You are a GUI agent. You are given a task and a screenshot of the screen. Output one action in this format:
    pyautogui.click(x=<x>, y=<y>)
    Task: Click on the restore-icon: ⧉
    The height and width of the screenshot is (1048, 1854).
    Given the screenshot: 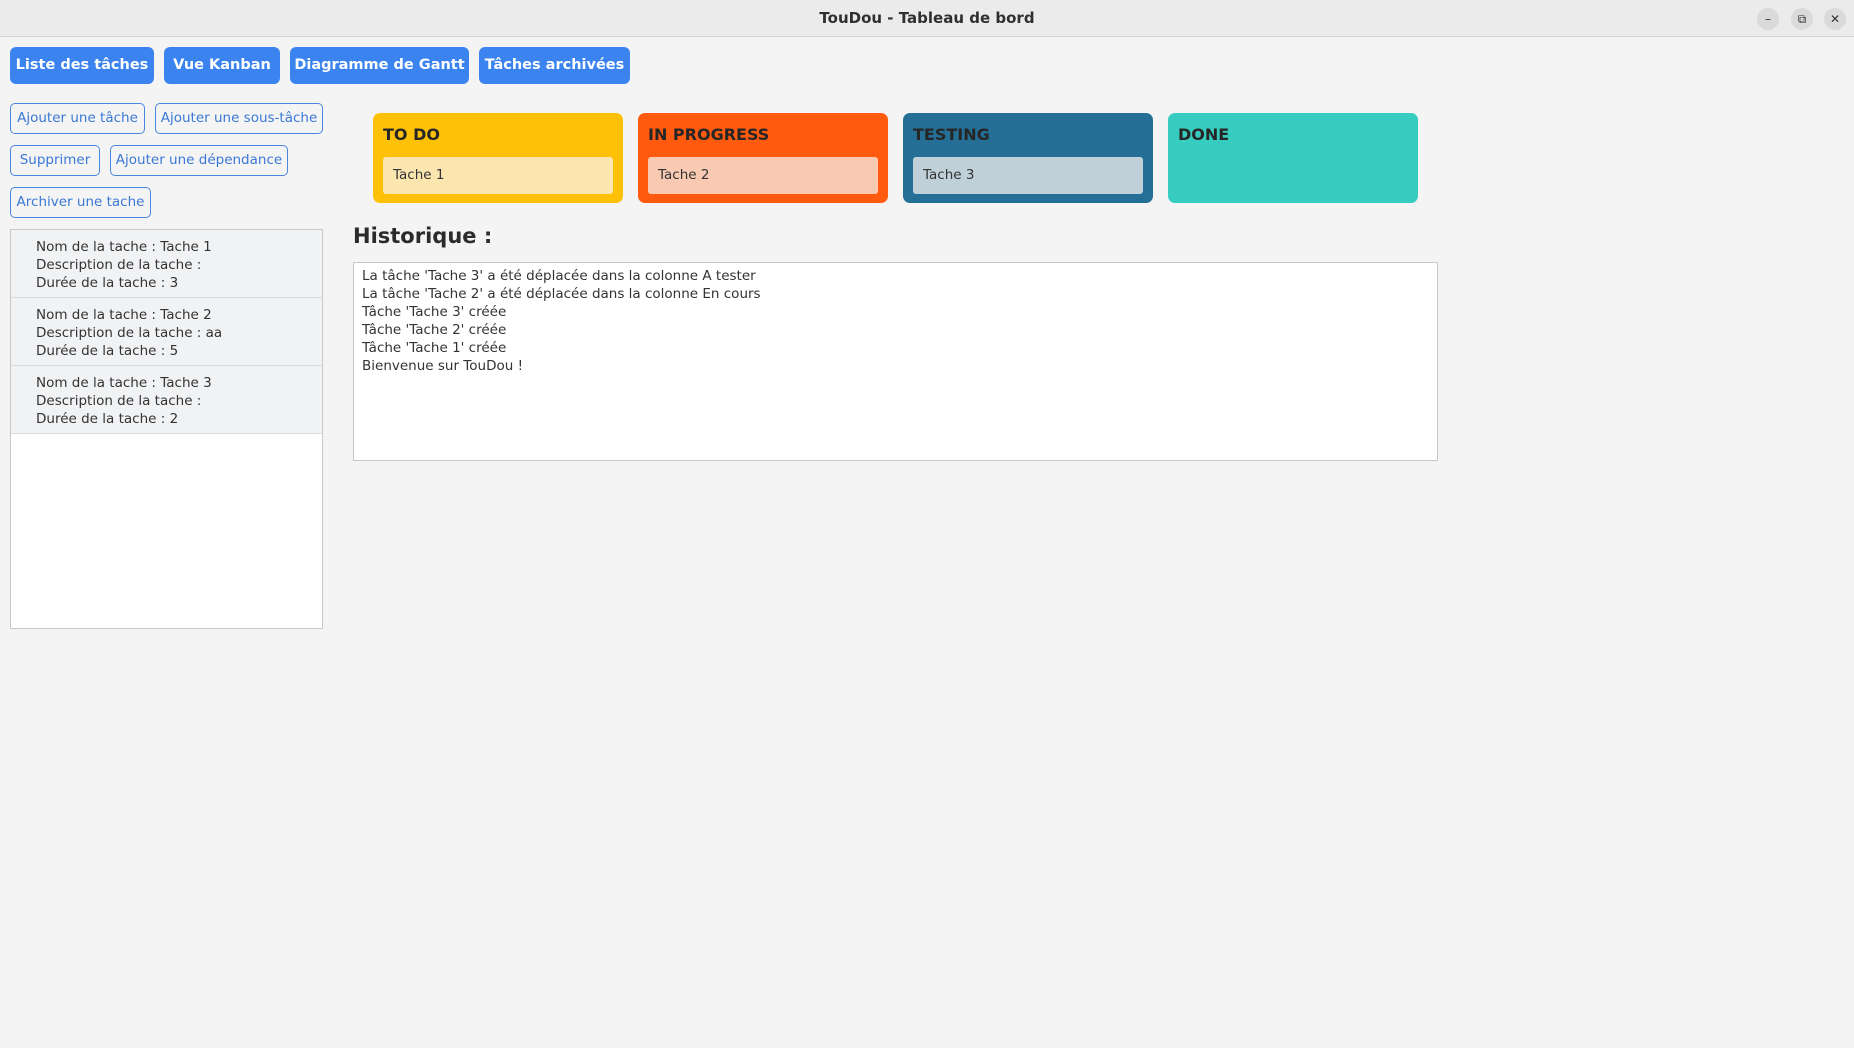 What is the action you would take?
    pyautogui.click(x=1802, y=19)
    